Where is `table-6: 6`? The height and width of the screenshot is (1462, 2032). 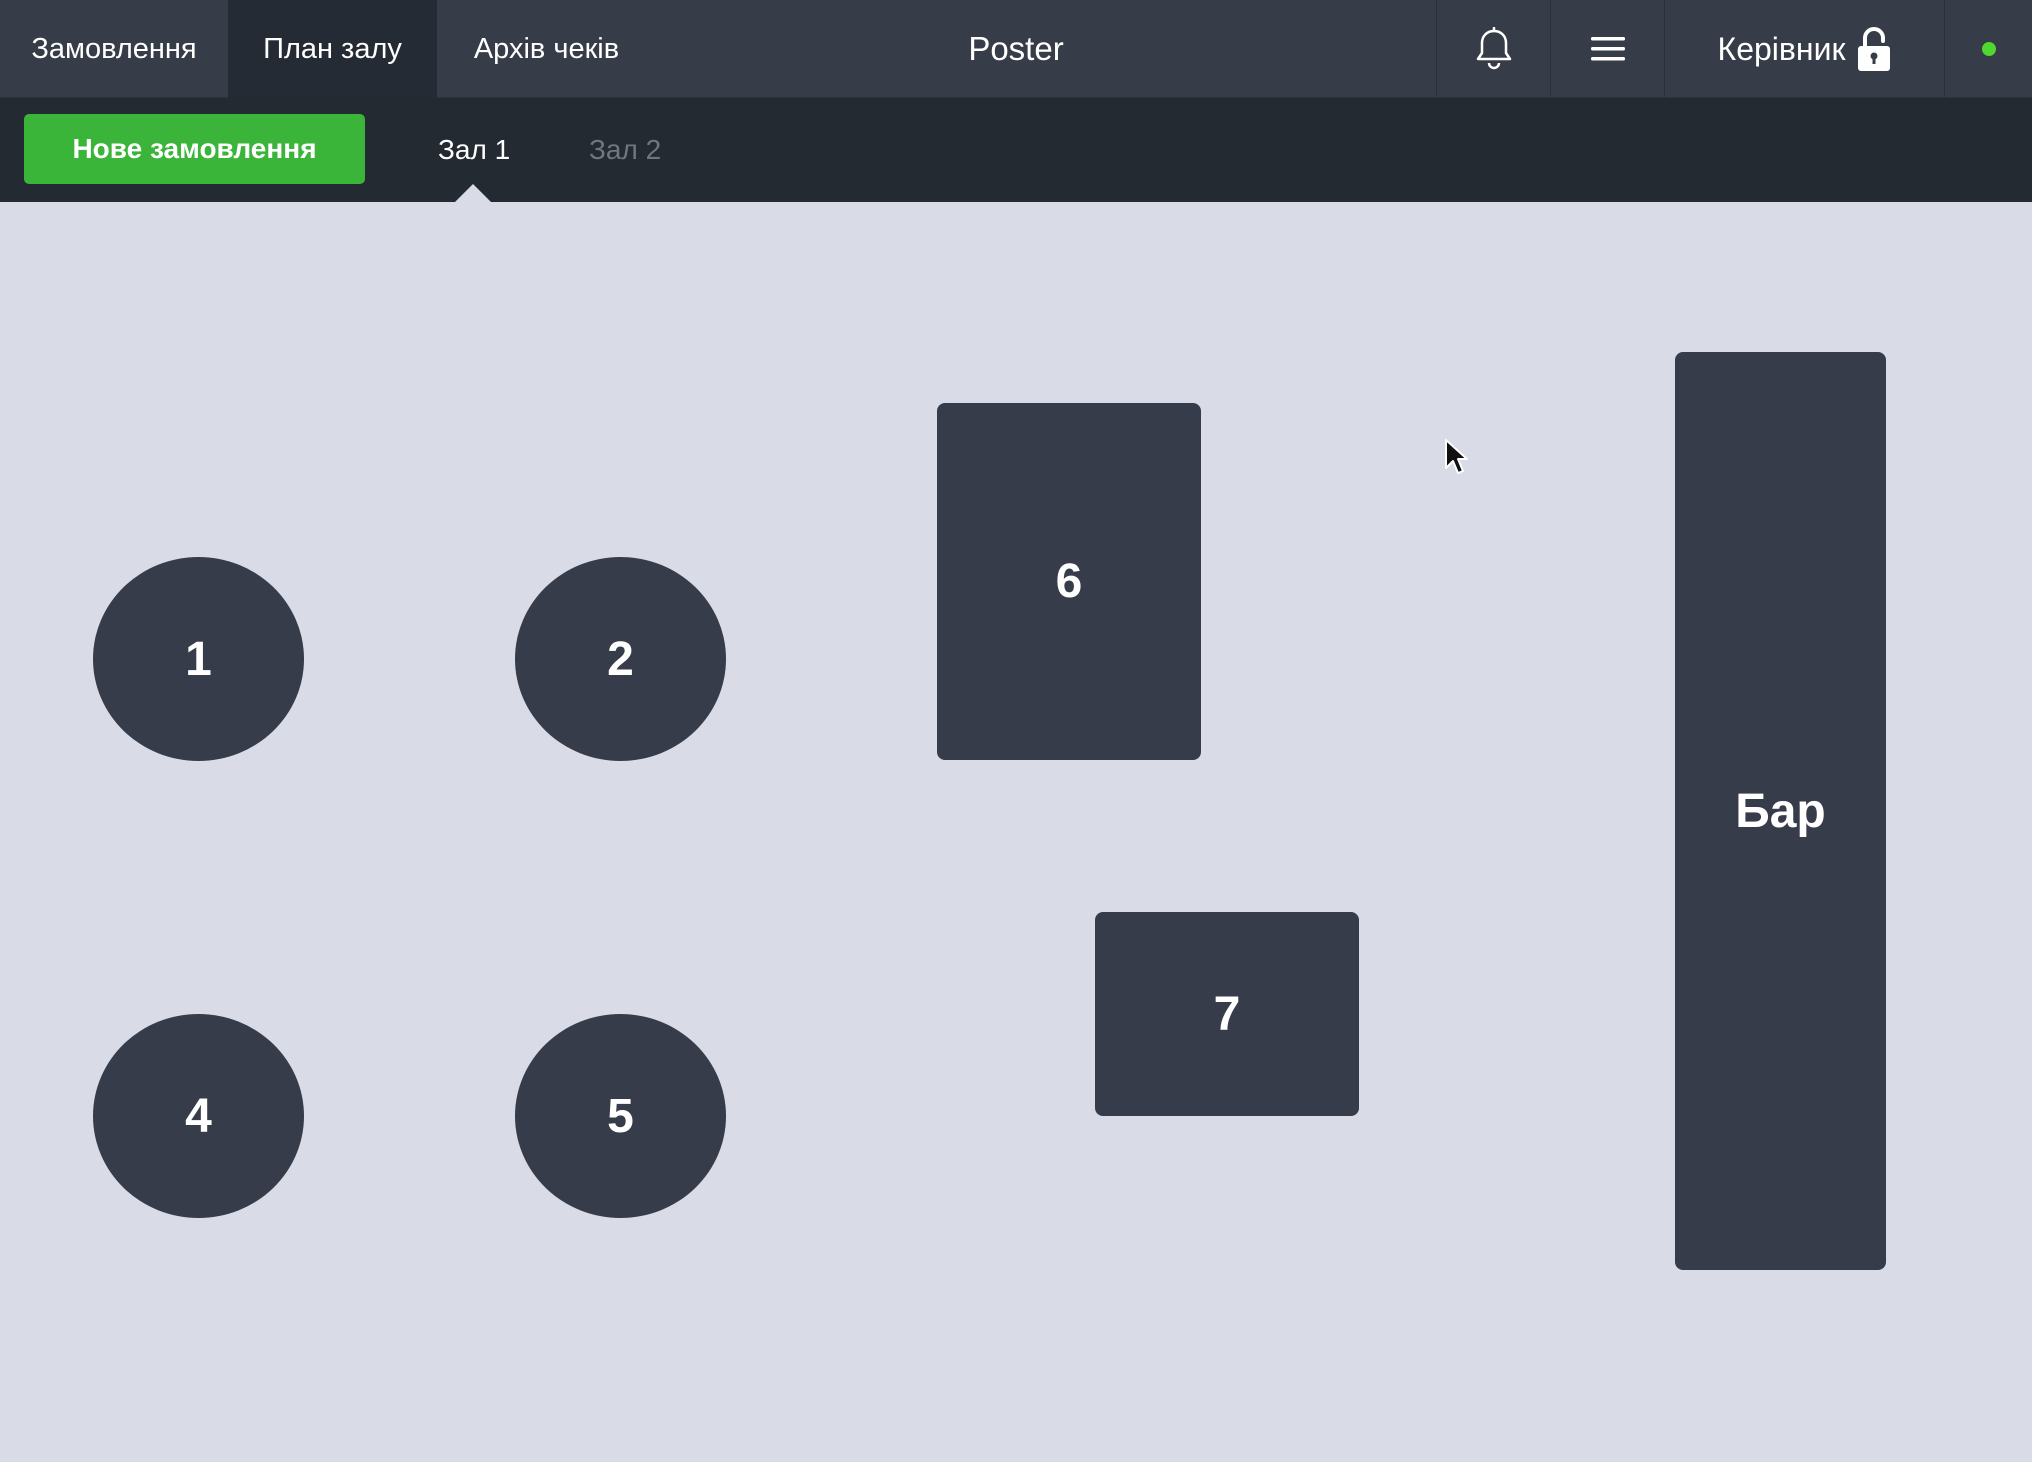
table-6: 6 is located at coordinates (1069, 581).